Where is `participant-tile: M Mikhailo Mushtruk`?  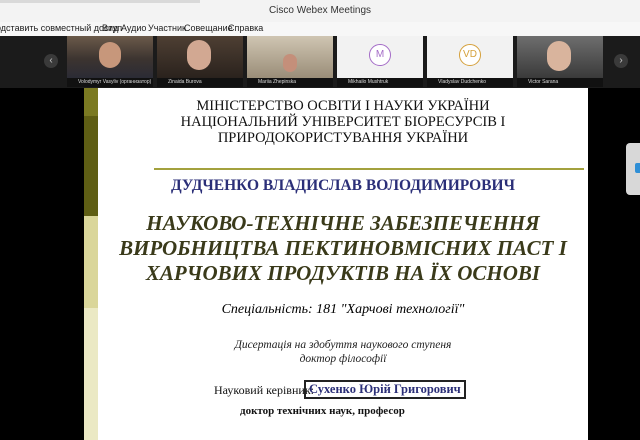
participant-tile: M Mikhailo Mushtruk is located at coordinates (380, 61).